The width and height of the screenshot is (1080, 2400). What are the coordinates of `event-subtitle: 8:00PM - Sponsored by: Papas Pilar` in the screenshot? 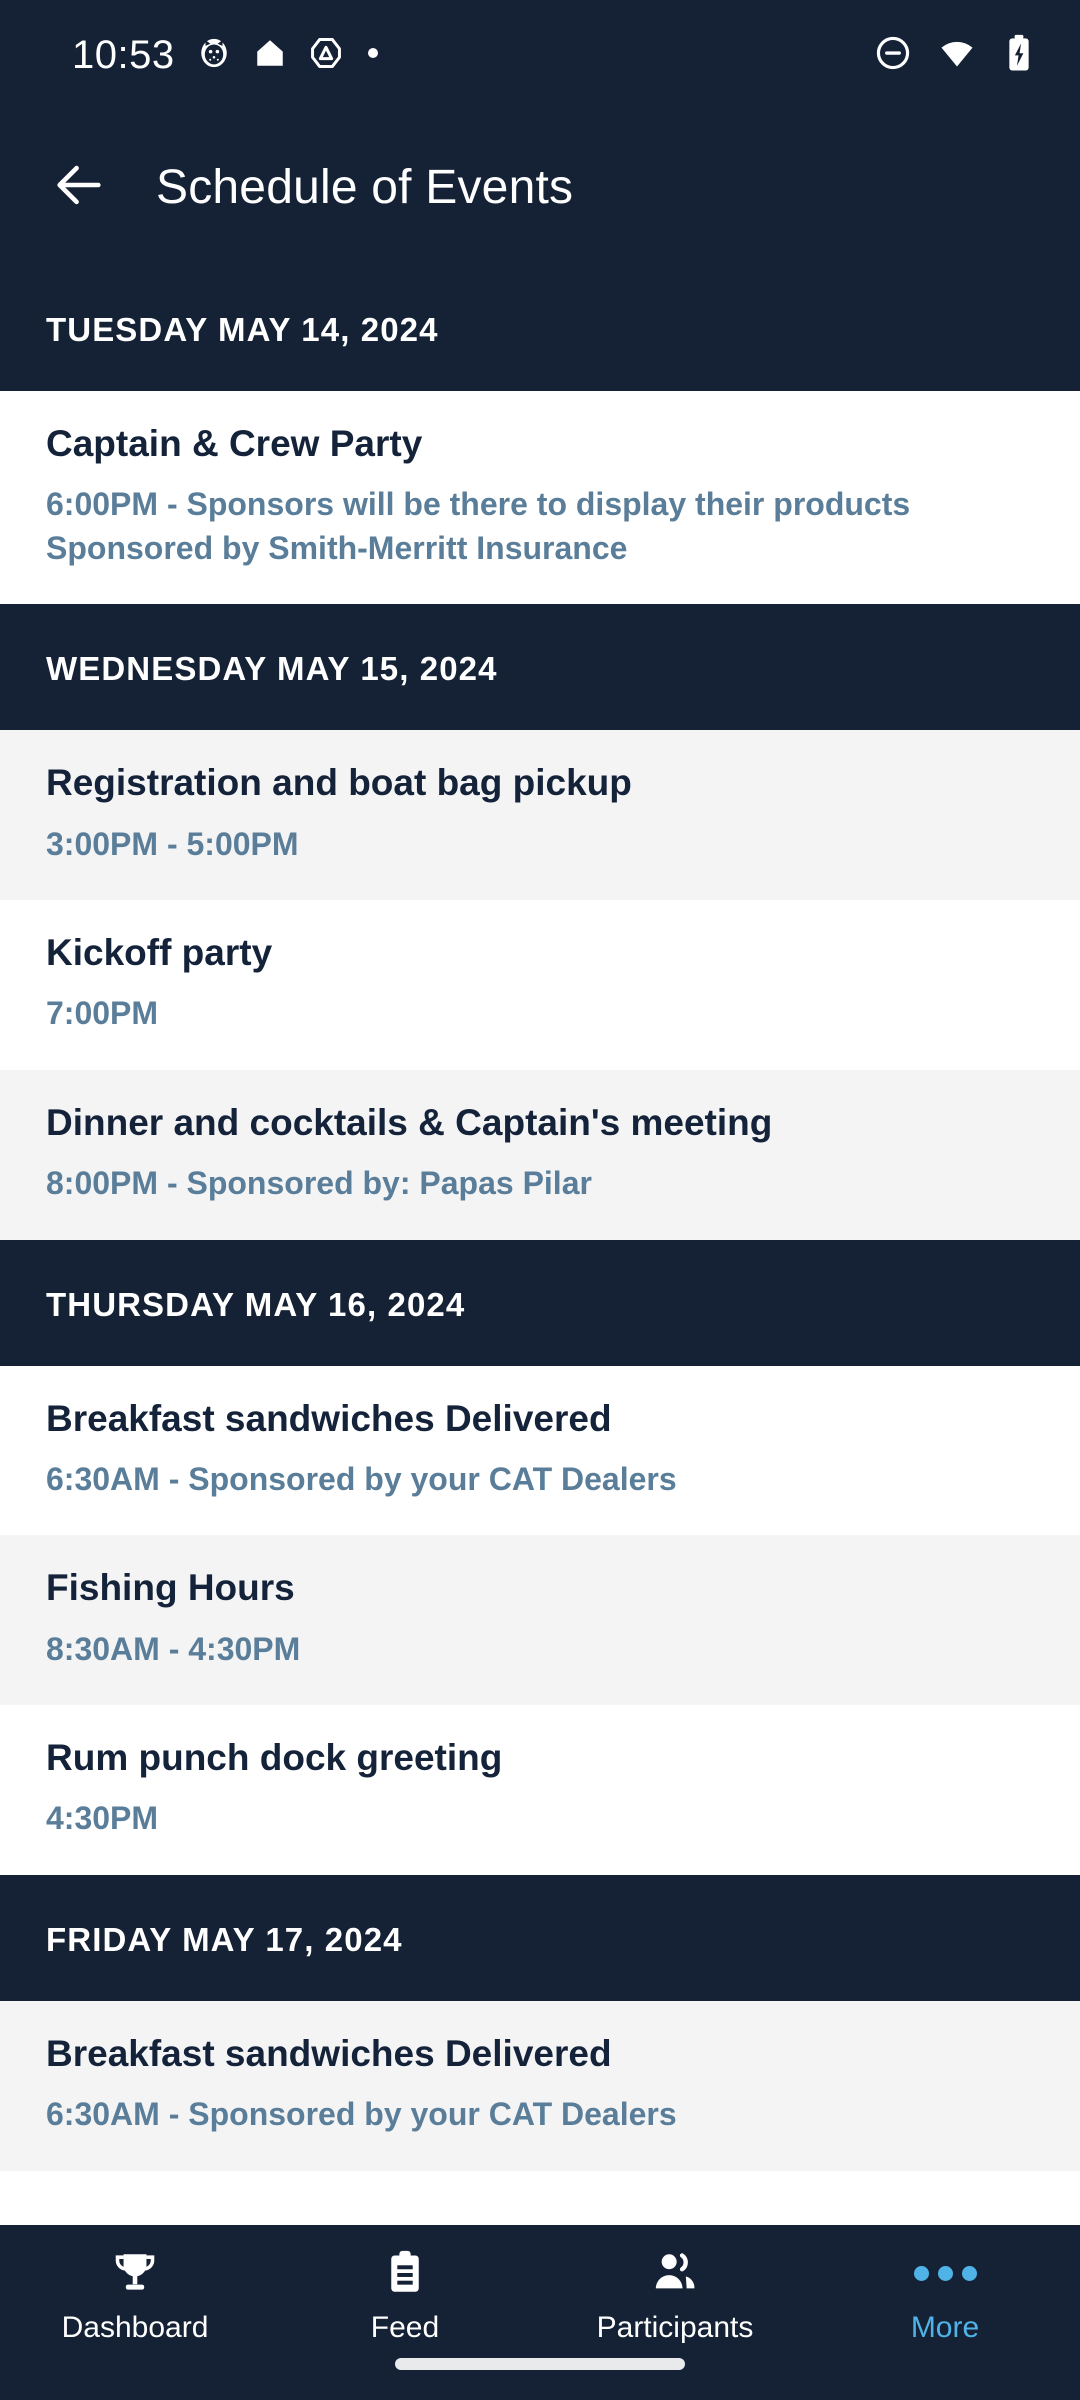 It's located at (319, 1183).